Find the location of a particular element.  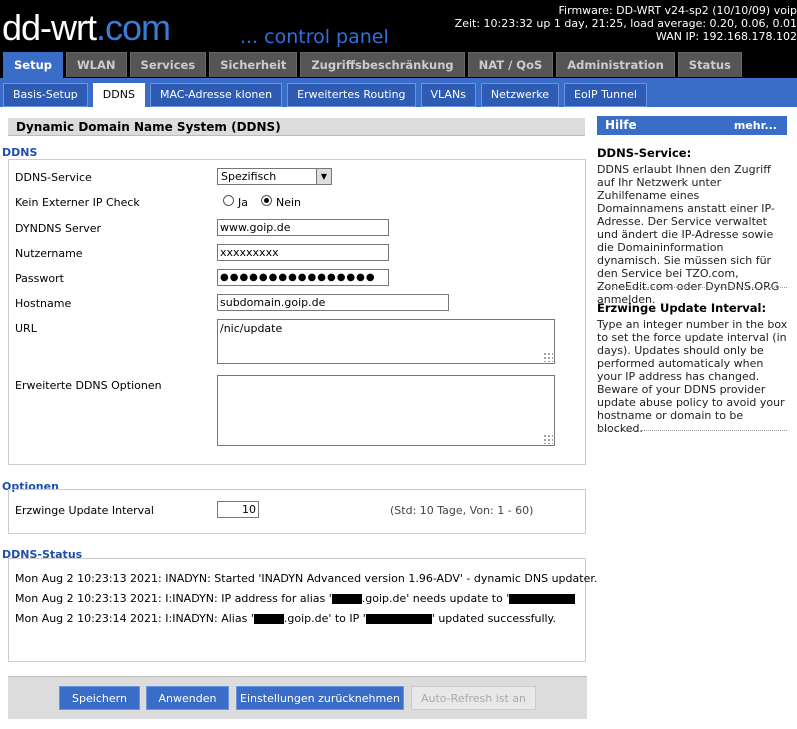

interval-label: Erzwinge Update Interval is located at coordinates (84, 510).